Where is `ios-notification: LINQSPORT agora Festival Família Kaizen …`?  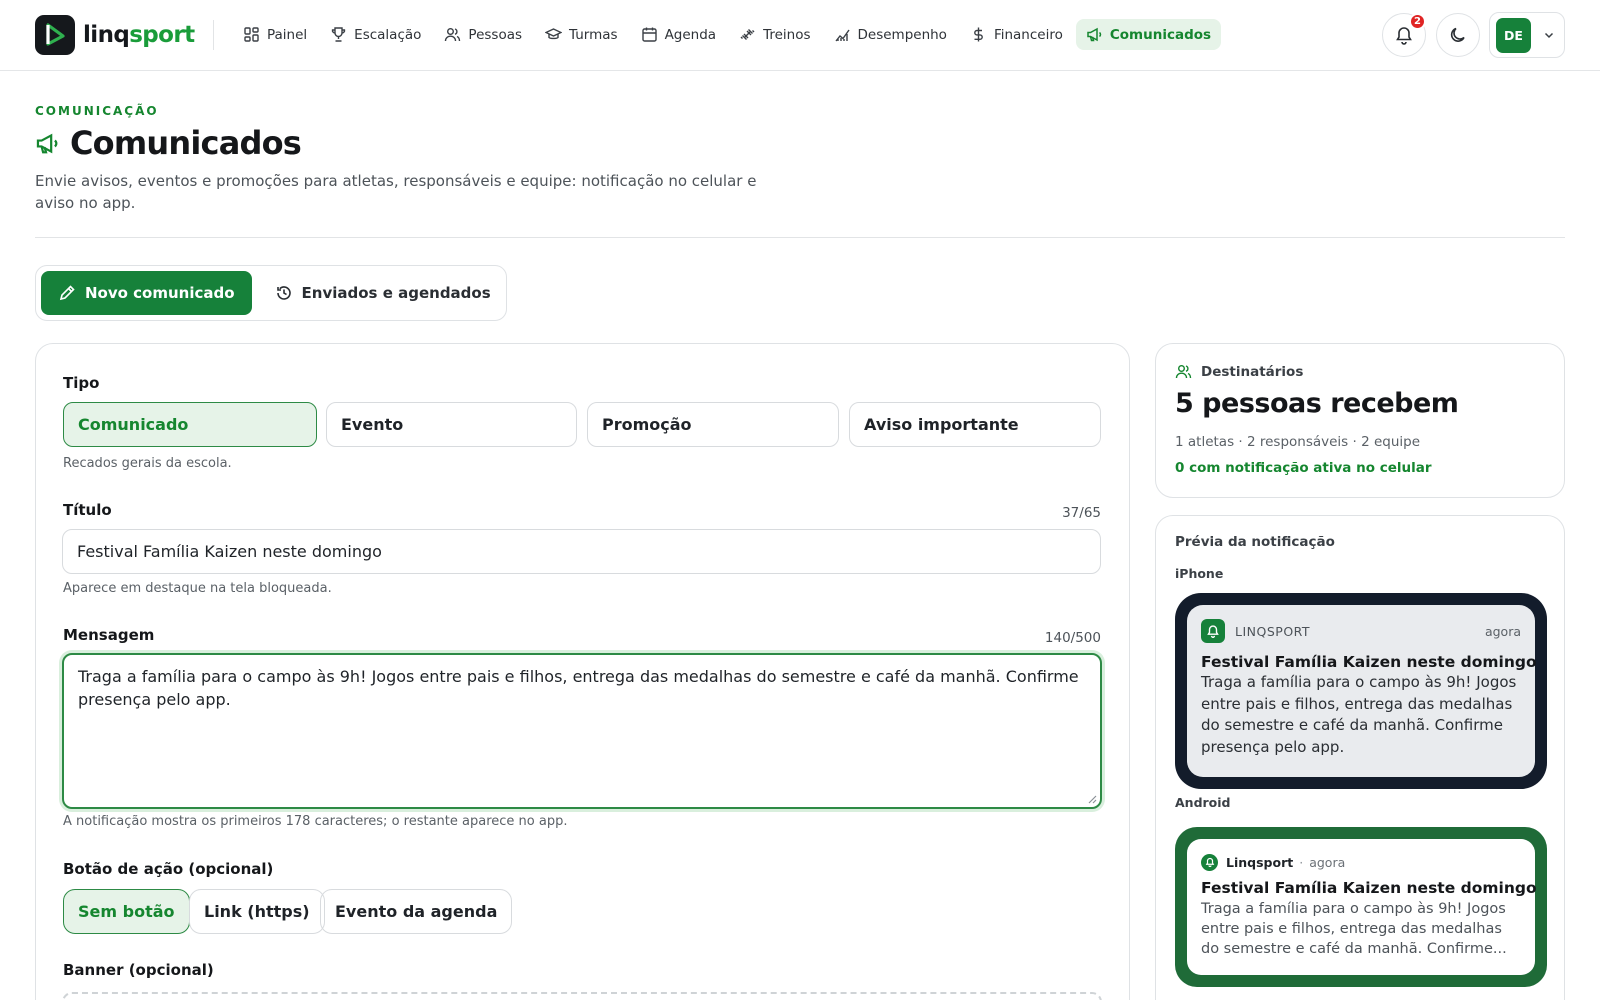 ios-notification: LINQSPORT agora Festival Família Kaizen … is located at coordinates (1362, 691).